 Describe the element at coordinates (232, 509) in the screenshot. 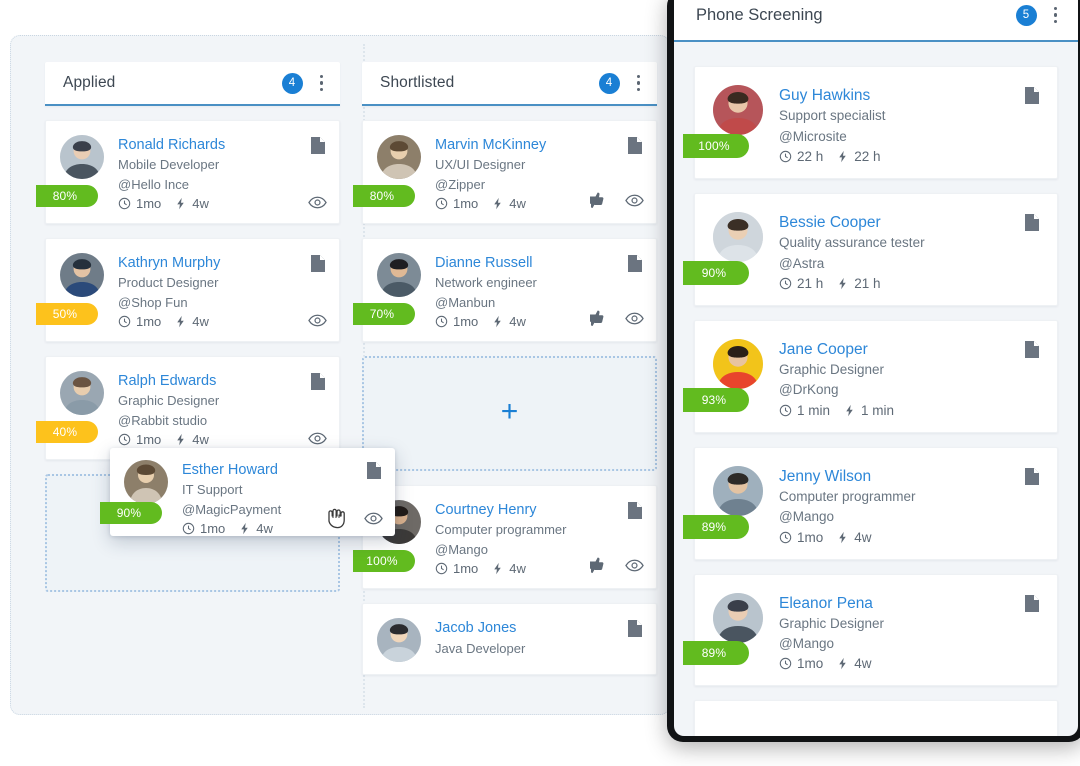

I see `candidate-company: @MagicPayment` at that location.